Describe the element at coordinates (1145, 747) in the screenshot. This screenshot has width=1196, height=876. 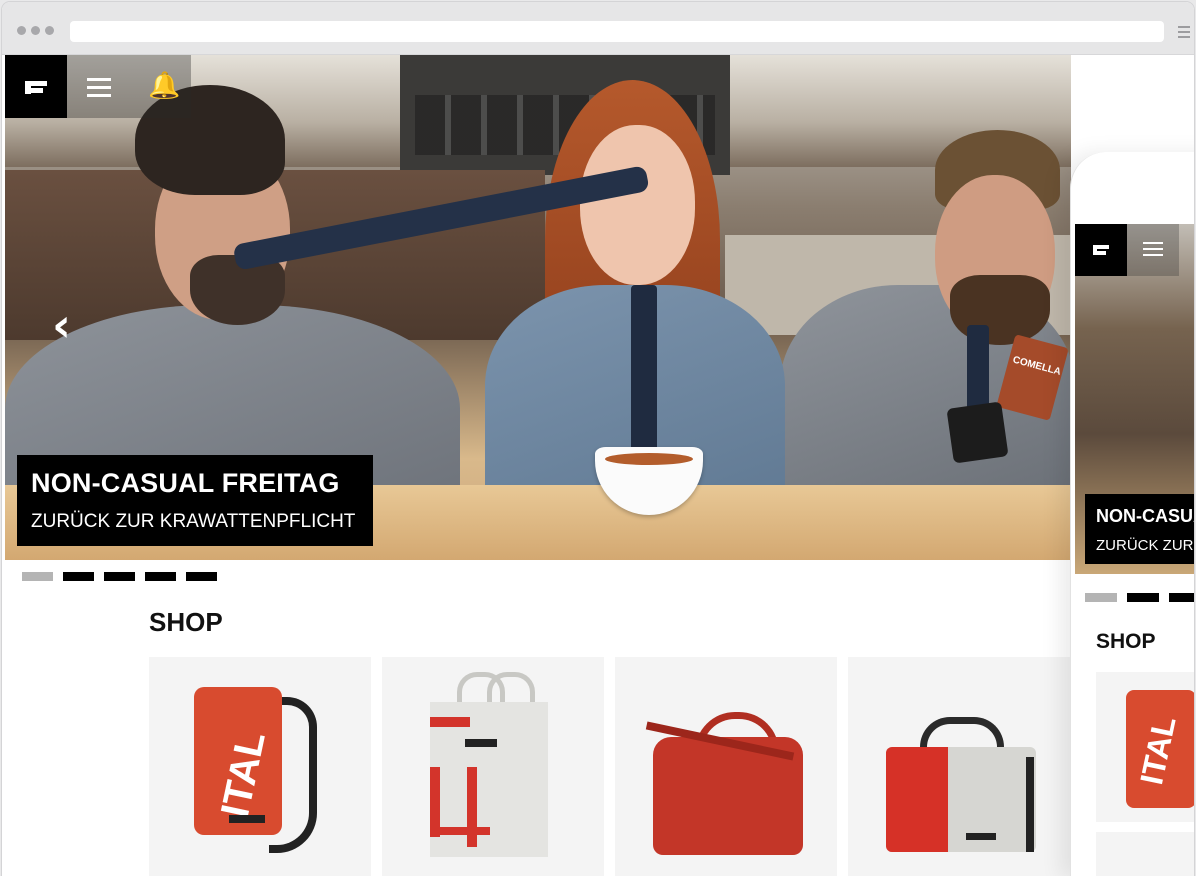
I see `mobile-product-card-backpack: ITAL` at that location.